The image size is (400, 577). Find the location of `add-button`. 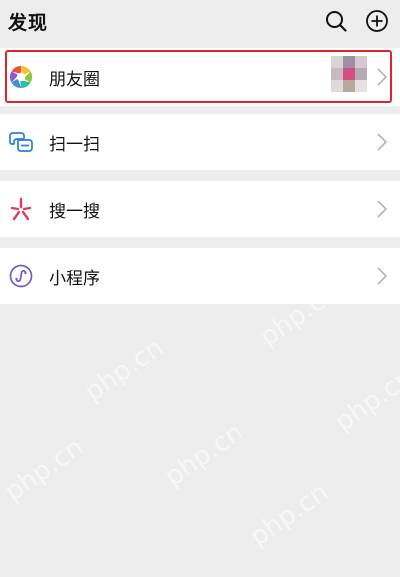

add-button is located at coordinates (377, 21).